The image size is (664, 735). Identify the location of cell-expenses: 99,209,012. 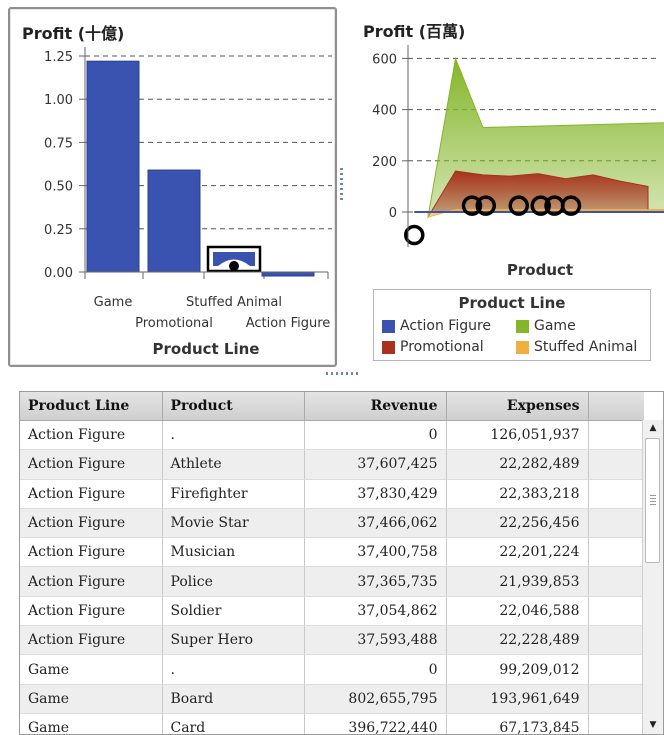
(517, 669).